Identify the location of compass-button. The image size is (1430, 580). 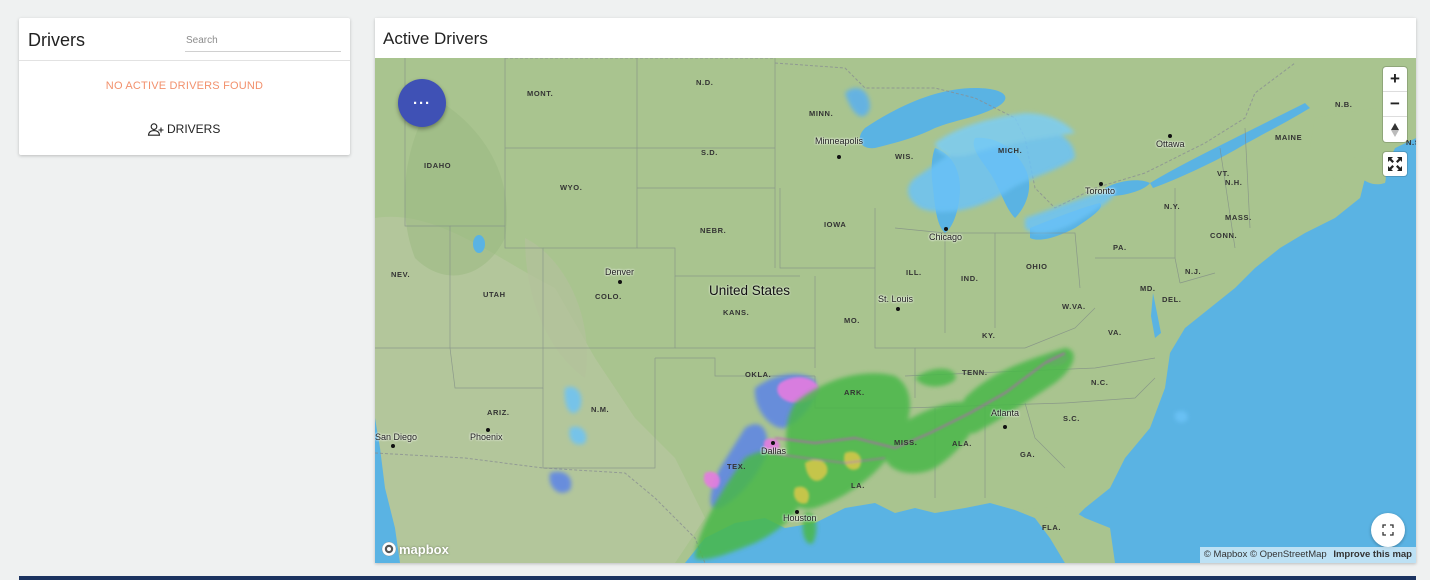
(1395, 129).